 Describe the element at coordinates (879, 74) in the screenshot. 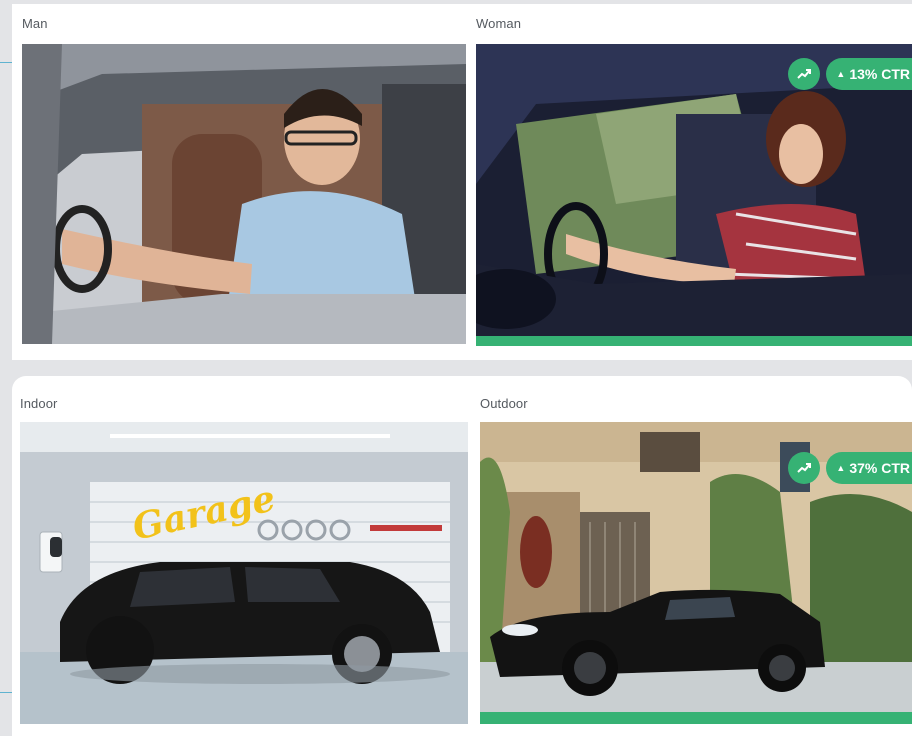

I see `ctr-value: 13% CTR` at that location.